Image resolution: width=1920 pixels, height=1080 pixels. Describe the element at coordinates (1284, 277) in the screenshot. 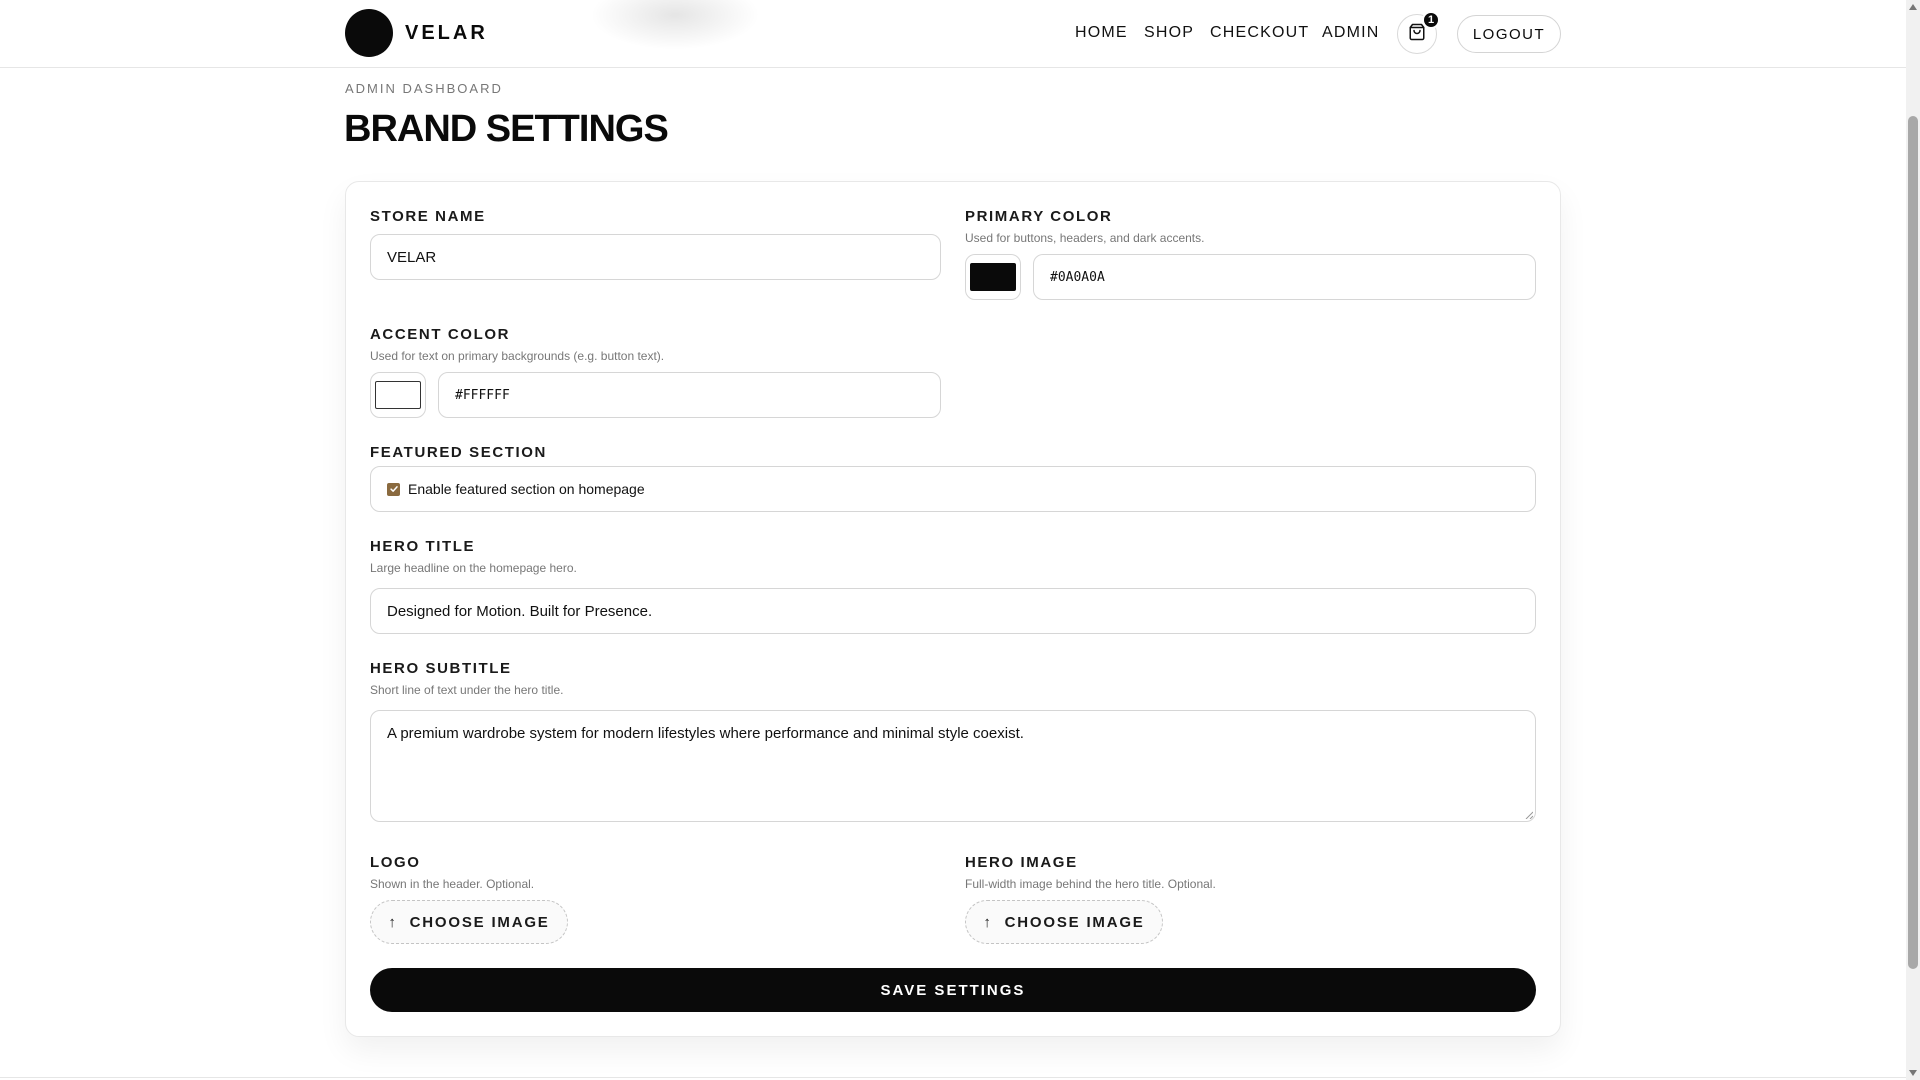

I see `primary-color-input: #0A0A0A` at that location.